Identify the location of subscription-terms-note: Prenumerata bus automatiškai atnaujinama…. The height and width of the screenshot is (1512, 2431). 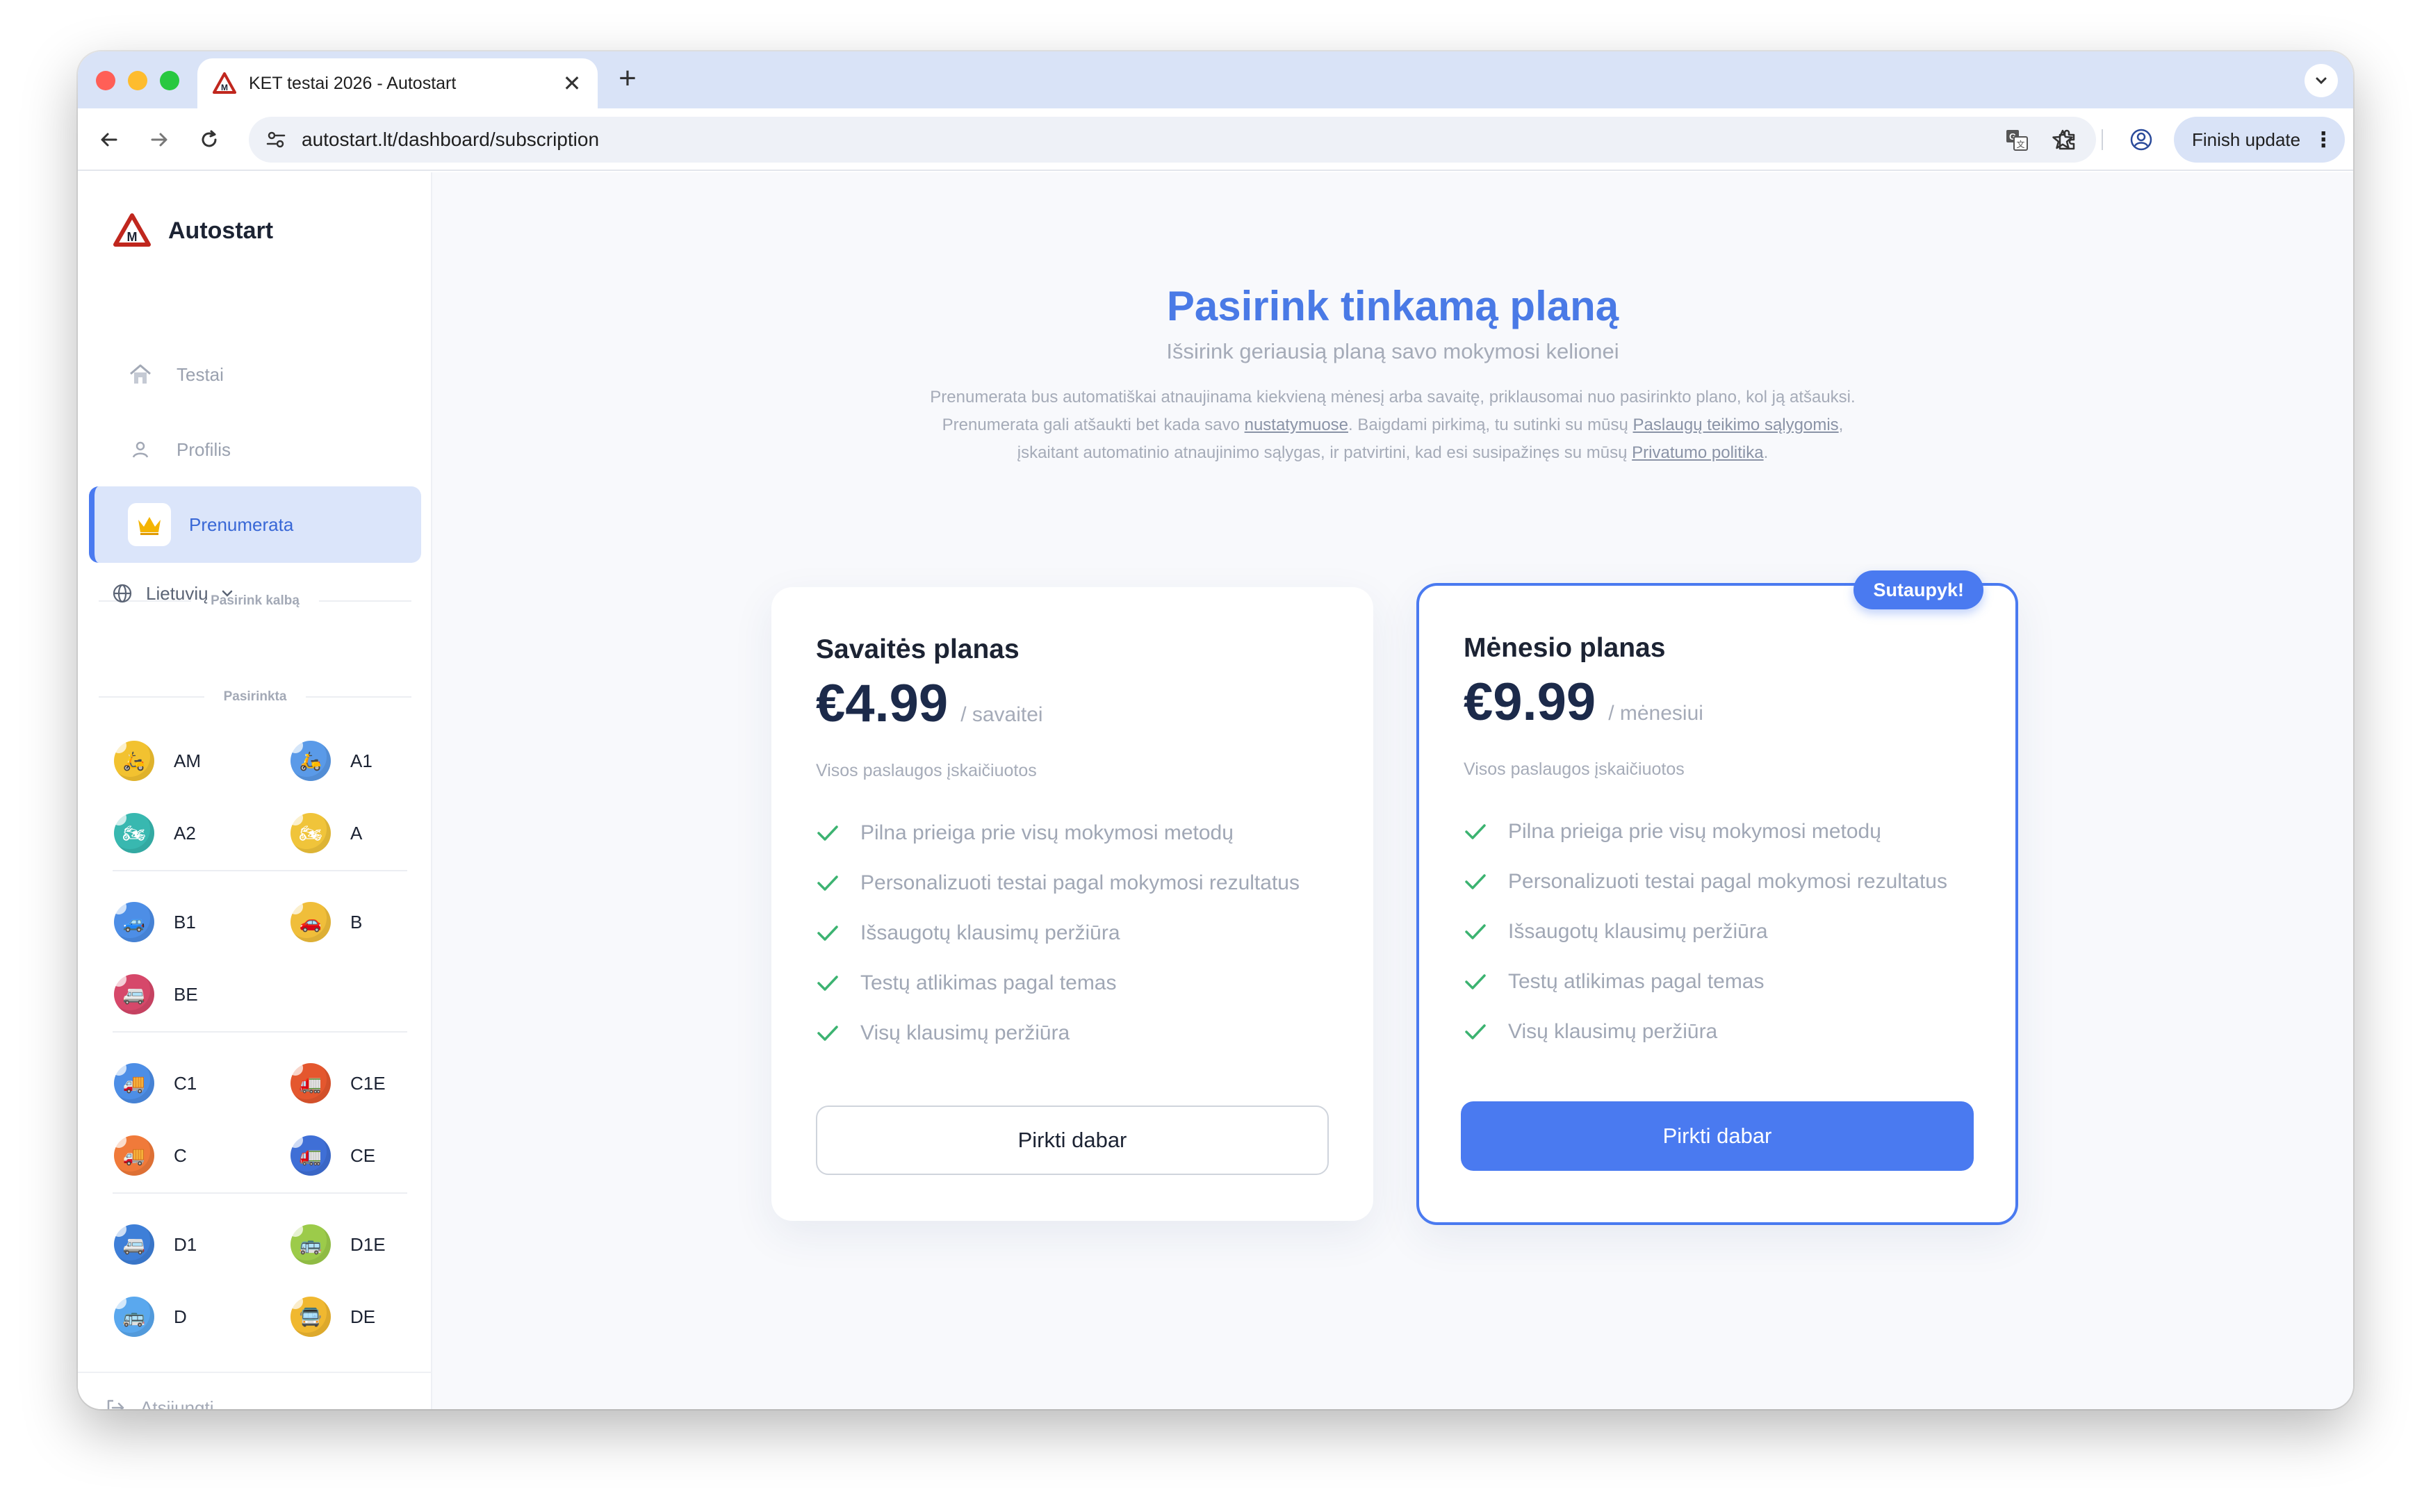
(1393, 425).